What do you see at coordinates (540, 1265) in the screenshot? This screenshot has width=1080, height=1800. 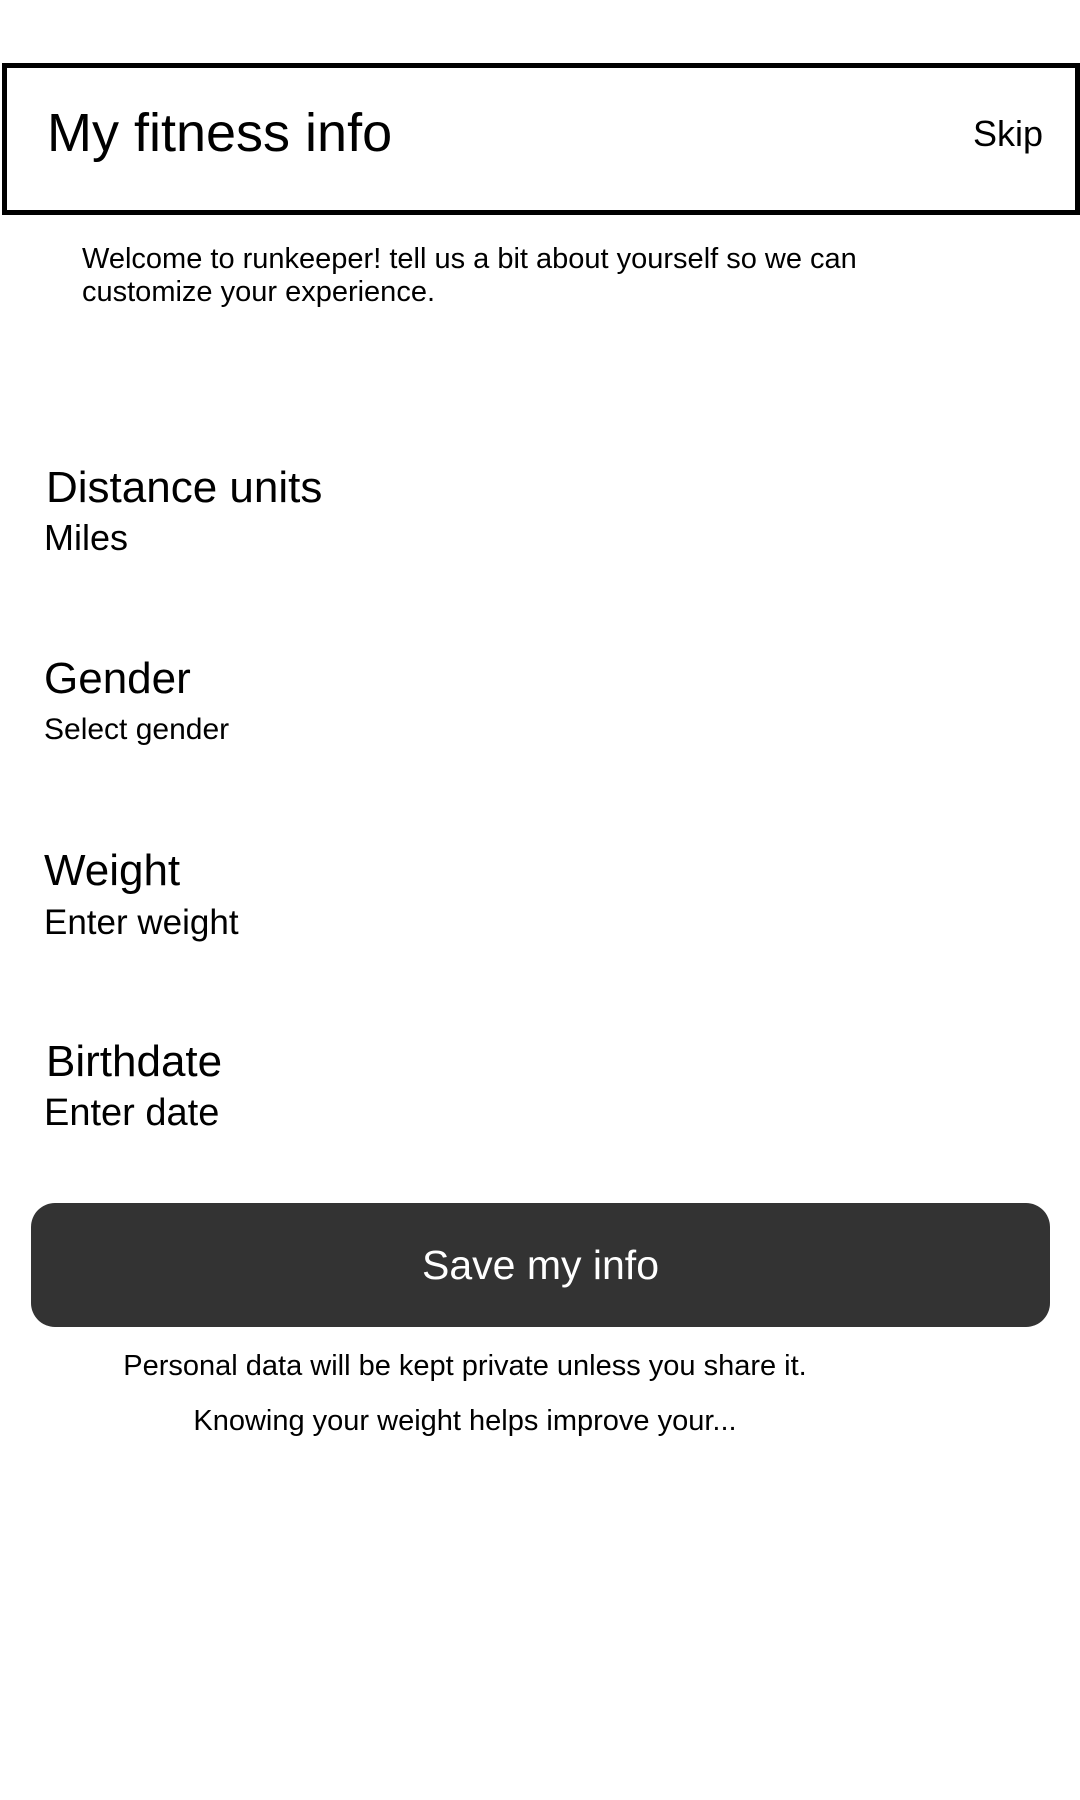 I see `save-info-button: Save my info` at bounding box center [540, 1265].